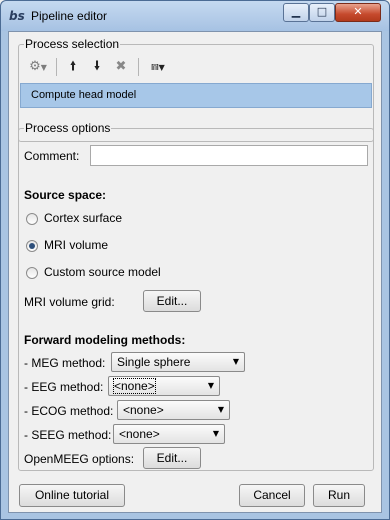  Describe the element at coordinates (76, 245) in the screenshot. I see `mri-volume-label: MRI volume` at that location.